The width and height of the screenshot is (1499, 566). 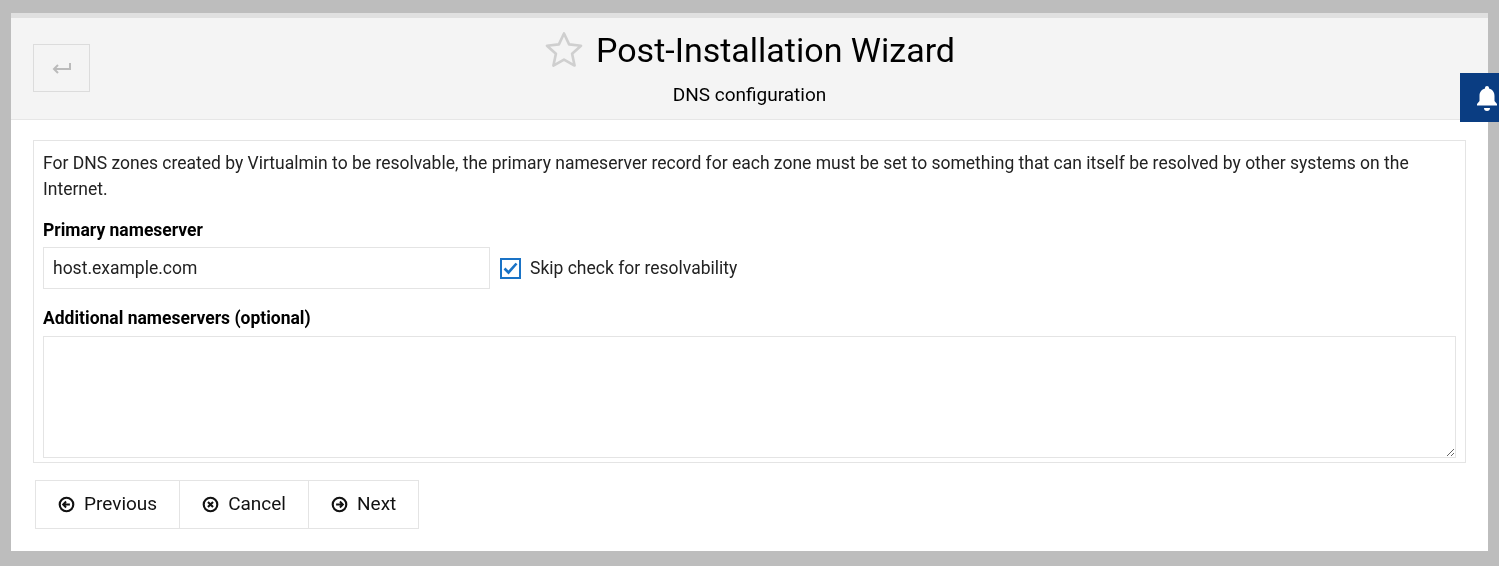 What do you see at coordinates (108, 504) in the screenshot?
I see `previous-button: Previous` at bounding box center [108, 504].